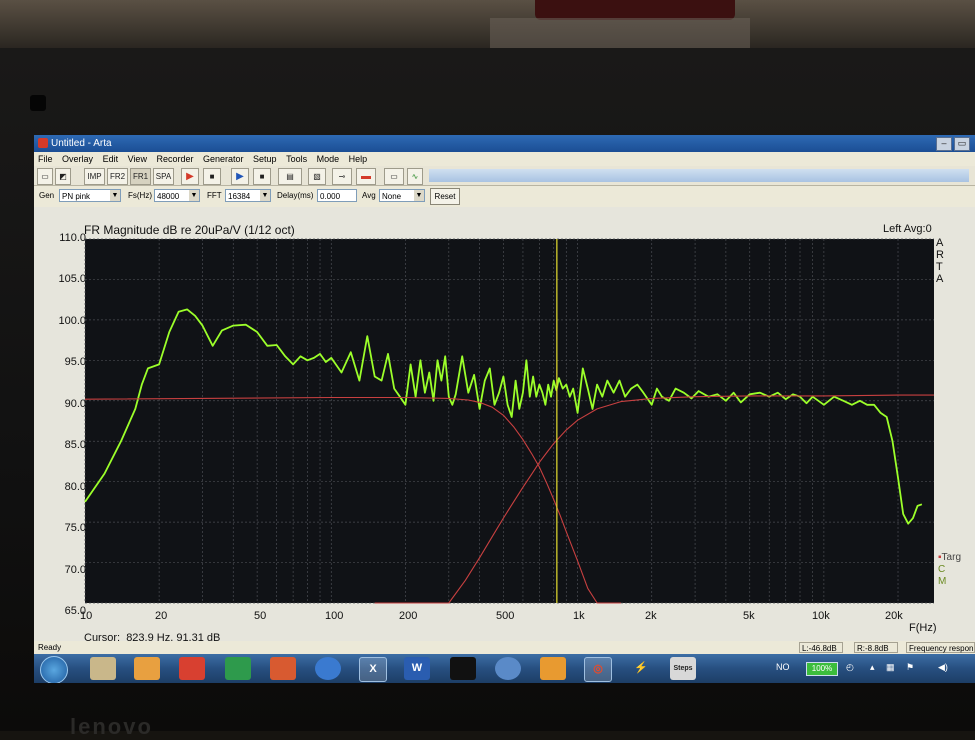 This screenshot has width=975, height=740. What do you see at coordinates (240, 176) in the screenshot?
I see `play-icon: ▶` at bounding box center [240, 176].